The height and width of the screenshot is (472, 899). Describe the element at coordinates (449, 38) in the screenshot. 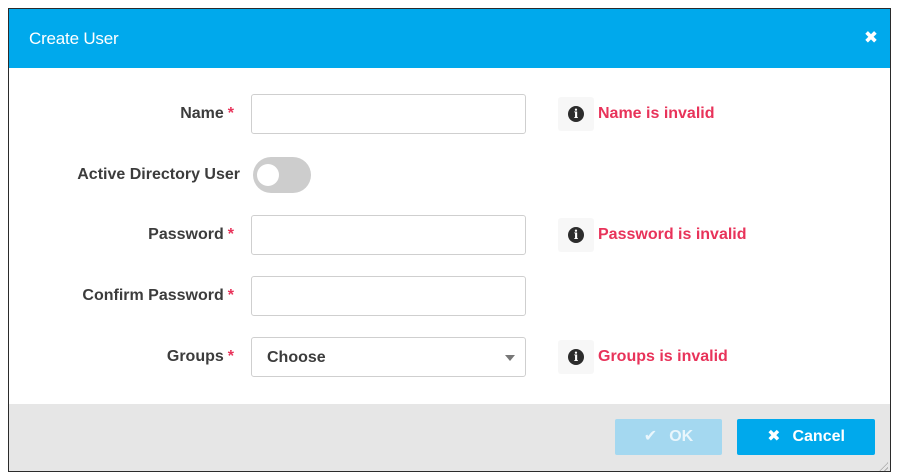

I see `dialog-header: Create User ✖` at that location.